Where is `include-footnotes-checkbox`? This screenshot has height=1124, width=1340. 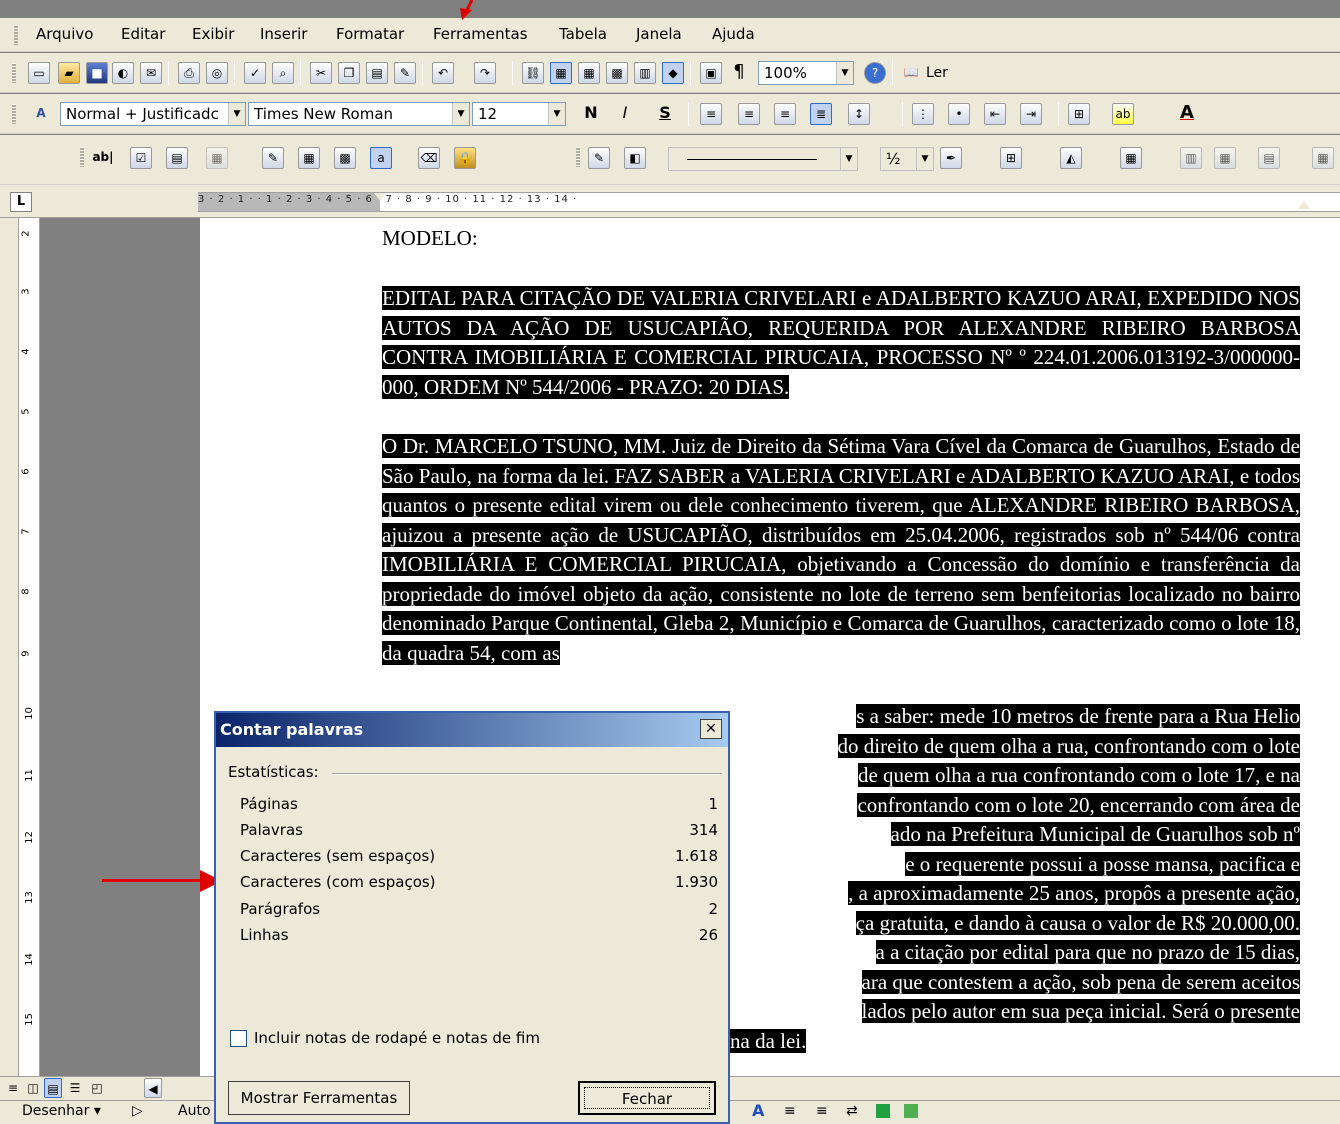 include-footnotes-checkbox is located at coordinates (238, 1038).